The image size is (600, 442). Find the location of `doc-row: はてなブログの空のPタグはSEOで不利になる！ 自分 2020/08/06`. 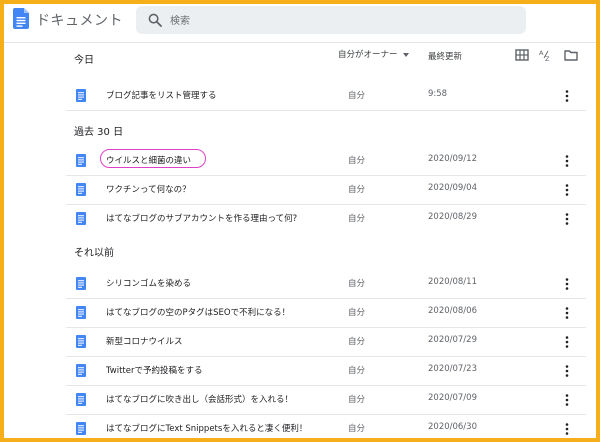

doc-row: はてなブログの空のPタグはSEOで不利になる！ 自分 2020/08/06 is located at coordinates (326, 313).